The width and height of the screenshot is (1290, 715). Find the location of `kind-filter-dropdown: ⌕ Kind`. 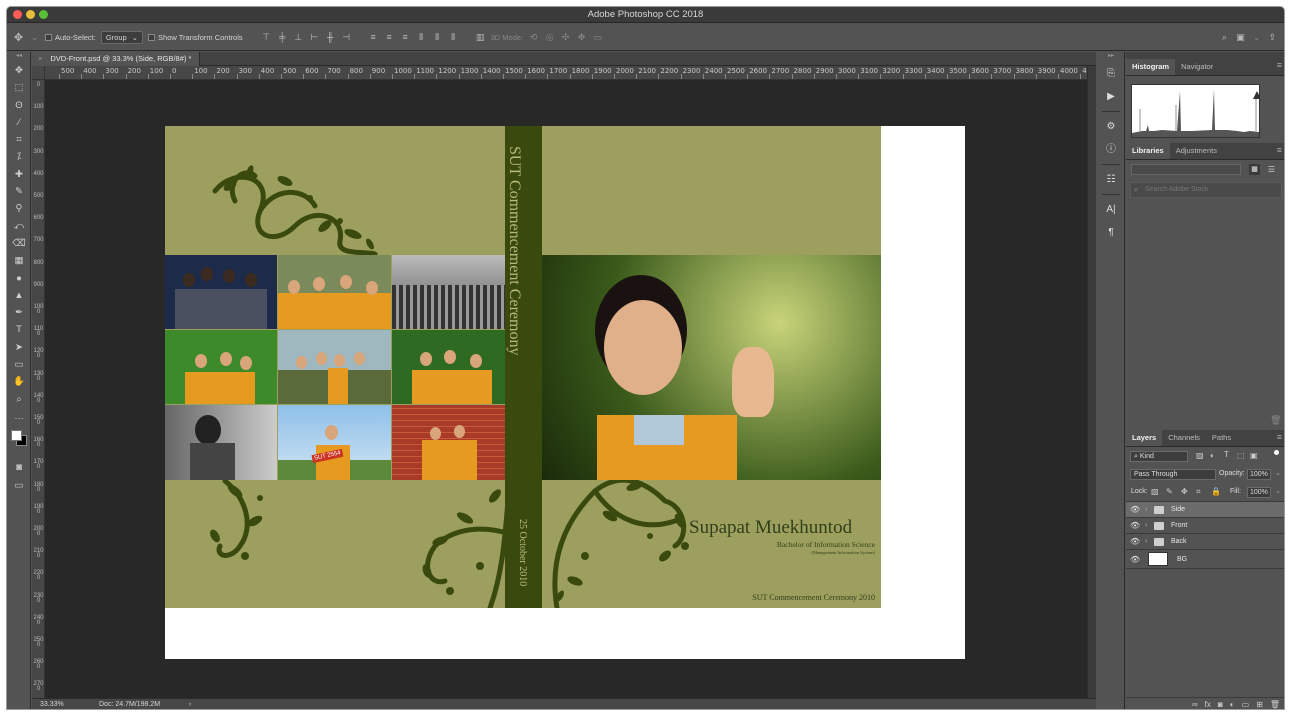

kind-filter-dropdown: ⌕ Kind is located at coordinates (1159, 456).